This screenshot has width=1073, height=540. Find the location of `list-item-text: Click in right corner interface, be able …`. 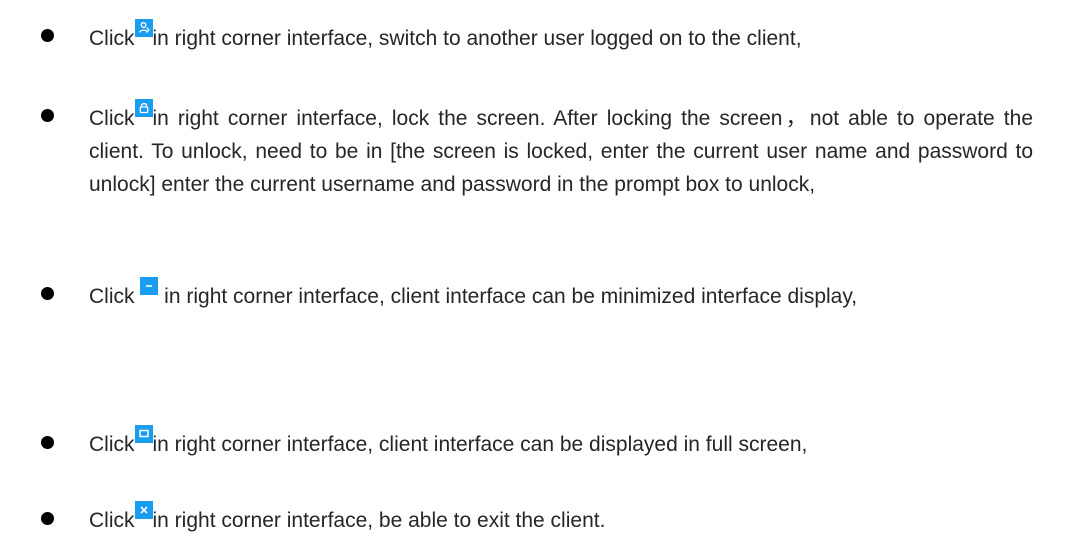

list-item-text: Click in right corner interface, be able … is located at coordinates (561, 519).